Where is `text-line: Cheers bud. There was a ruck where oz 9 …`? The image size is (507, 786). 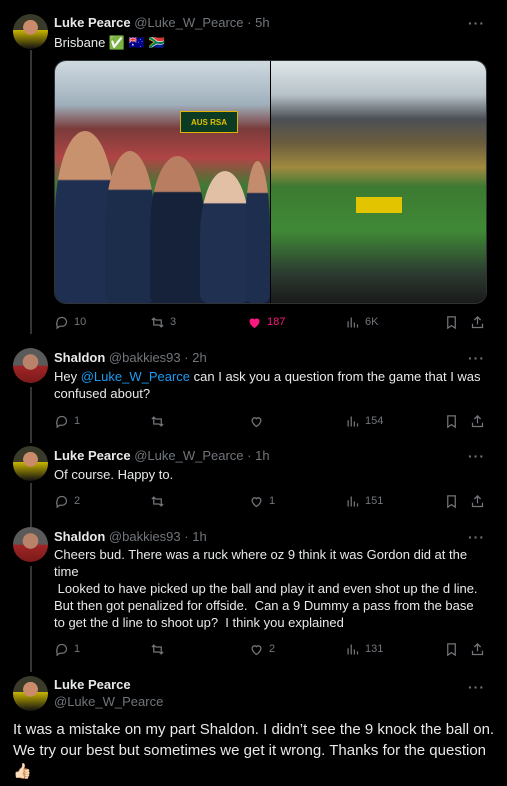 text-line: Cheers bud. There was a ruck where oz 9 … is located at coordinates (261, 563).